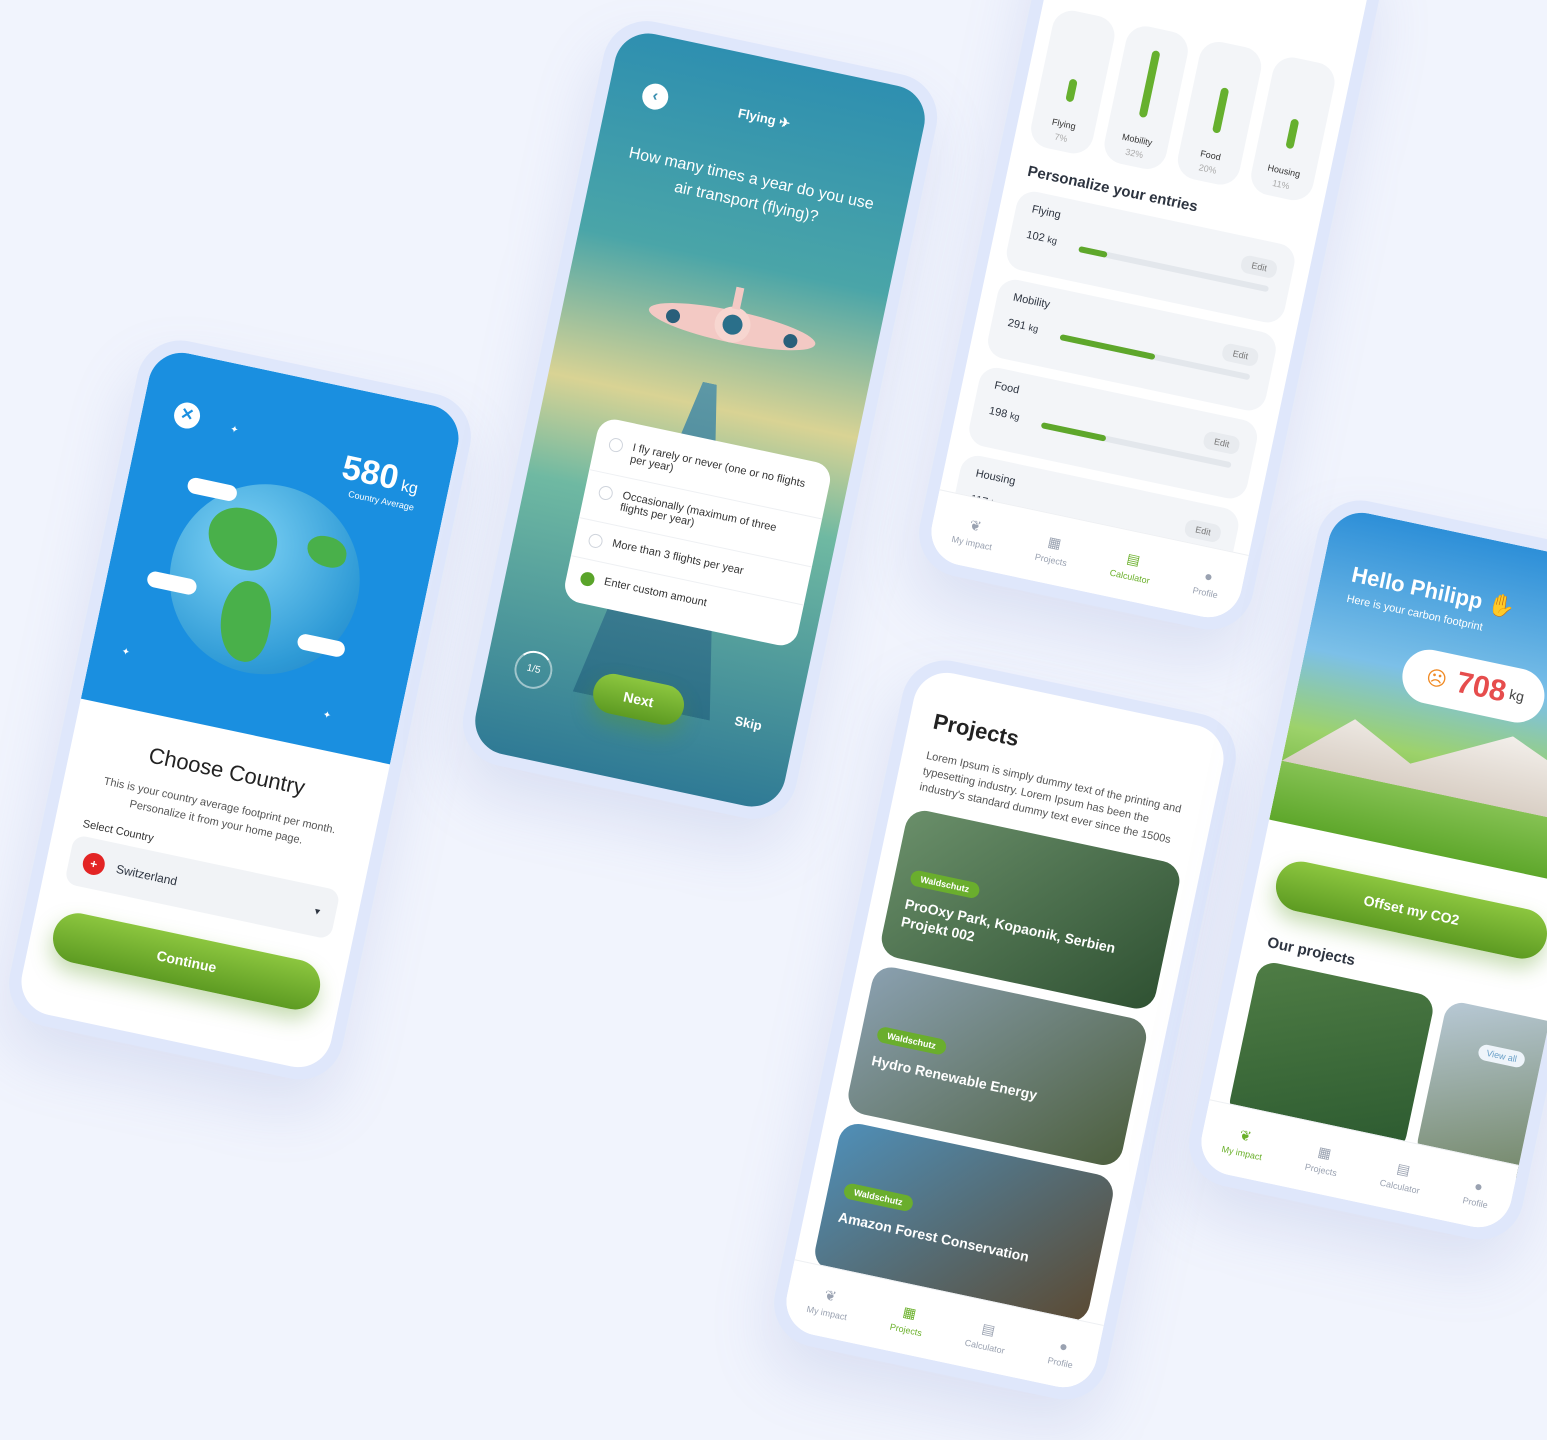 This screenshot has width=1547, height=1440. I want to click on project-name: Hydro Renewable Energy, so click(954, 1077).